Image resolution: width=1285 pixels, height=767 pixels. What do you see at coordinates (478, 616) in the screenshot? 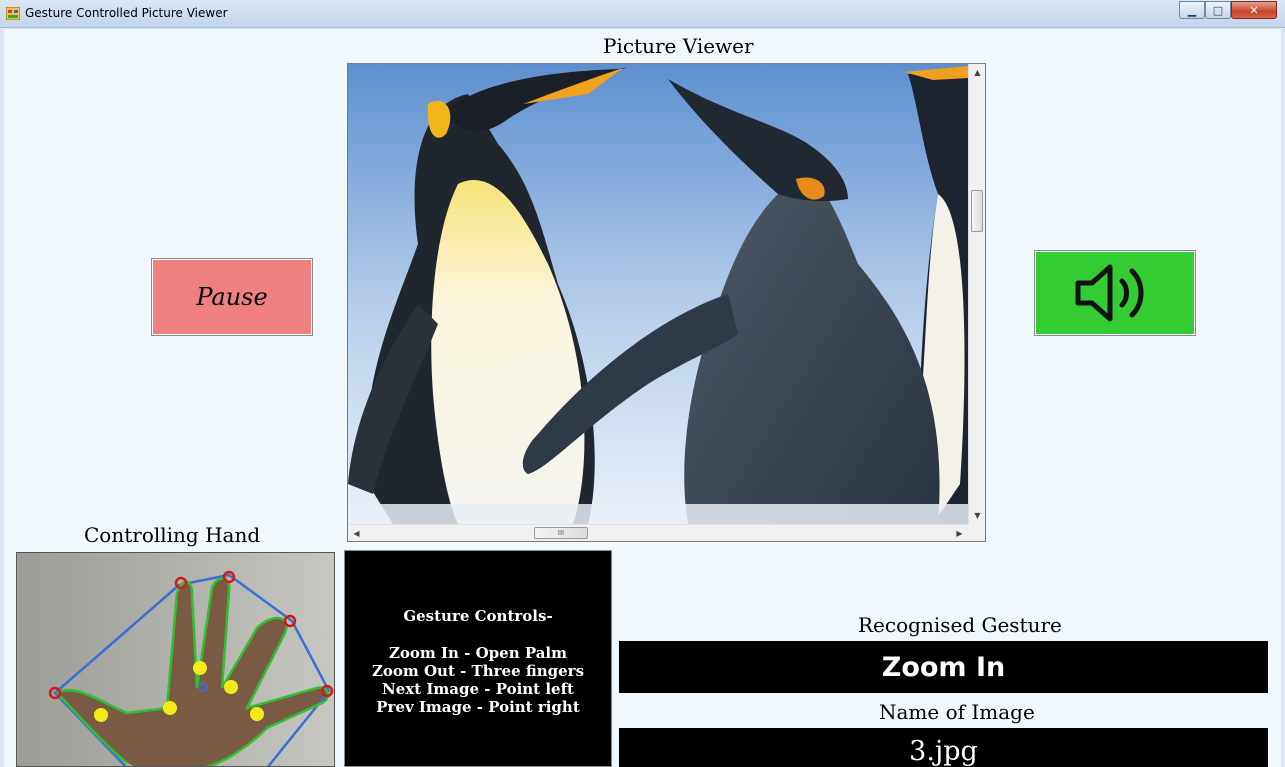
I see `gesture-controls-title: Gesture Controls-` at bounding box center [478, 616].